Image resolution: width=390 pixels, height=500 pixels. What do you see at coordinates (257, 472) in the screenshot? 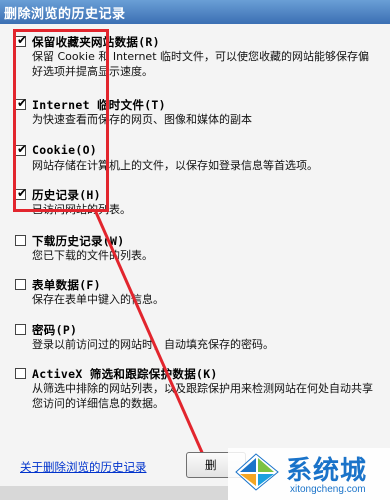
I see `windows-logo-icon` at bounding box center [257, 472].